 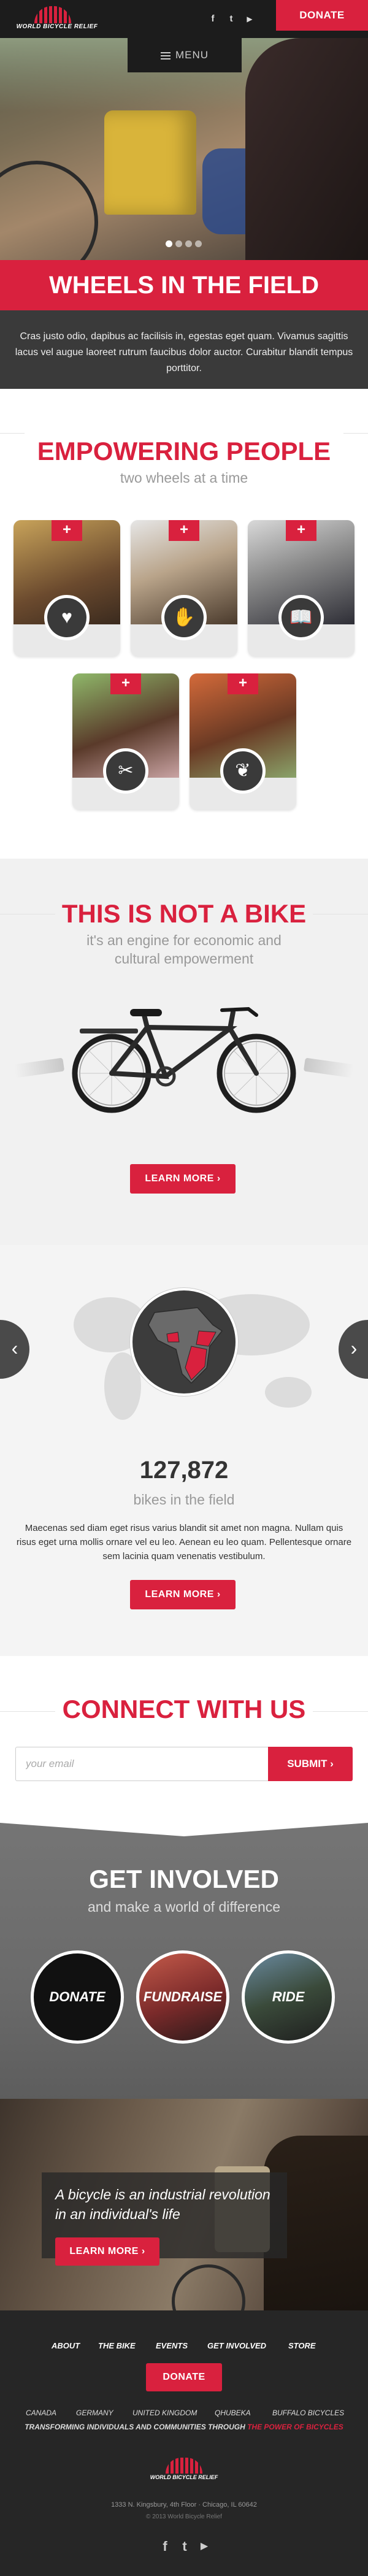 What do you see at coordinates (77, 1997) in the screenshot?
I see `donate-circle-button: DONATE` at bounding box center [77, 1997].